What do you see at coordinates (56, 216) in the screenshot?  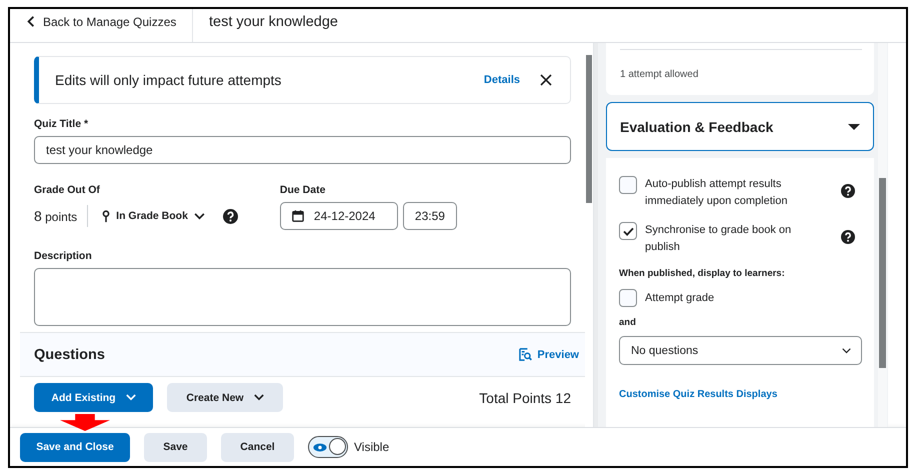 I see `points-value: 8 points` at bounding box center [56, 216].